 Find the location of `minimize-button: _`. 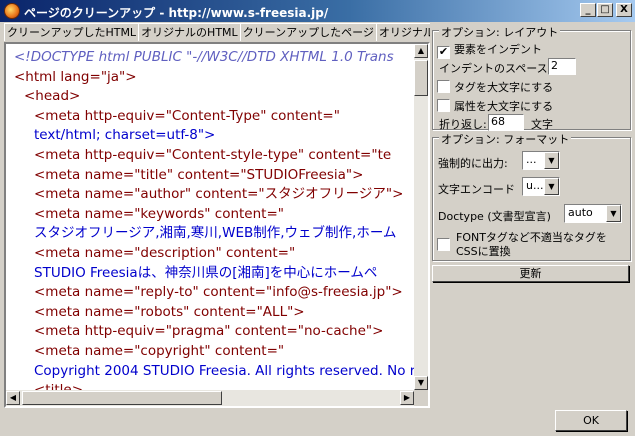

minimize-button: _ is located at coordinates (588, 10).